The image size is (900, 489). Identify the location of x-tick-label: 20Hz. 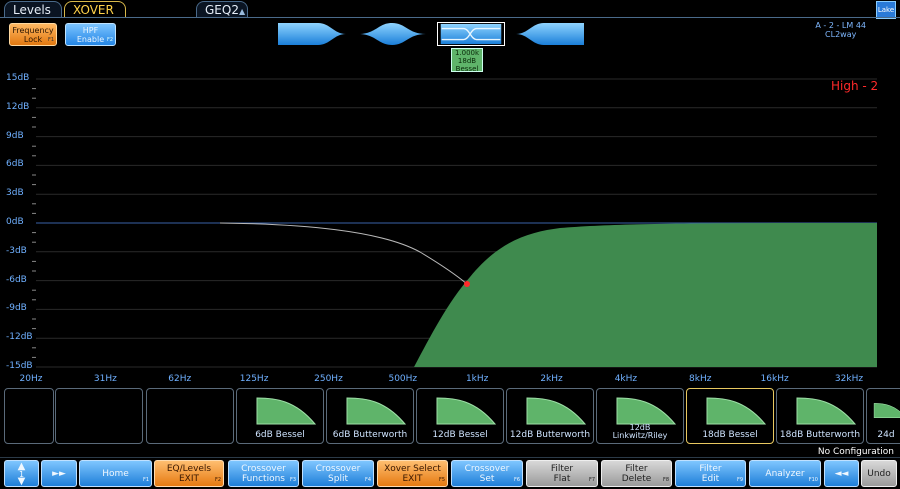
(31, 379).